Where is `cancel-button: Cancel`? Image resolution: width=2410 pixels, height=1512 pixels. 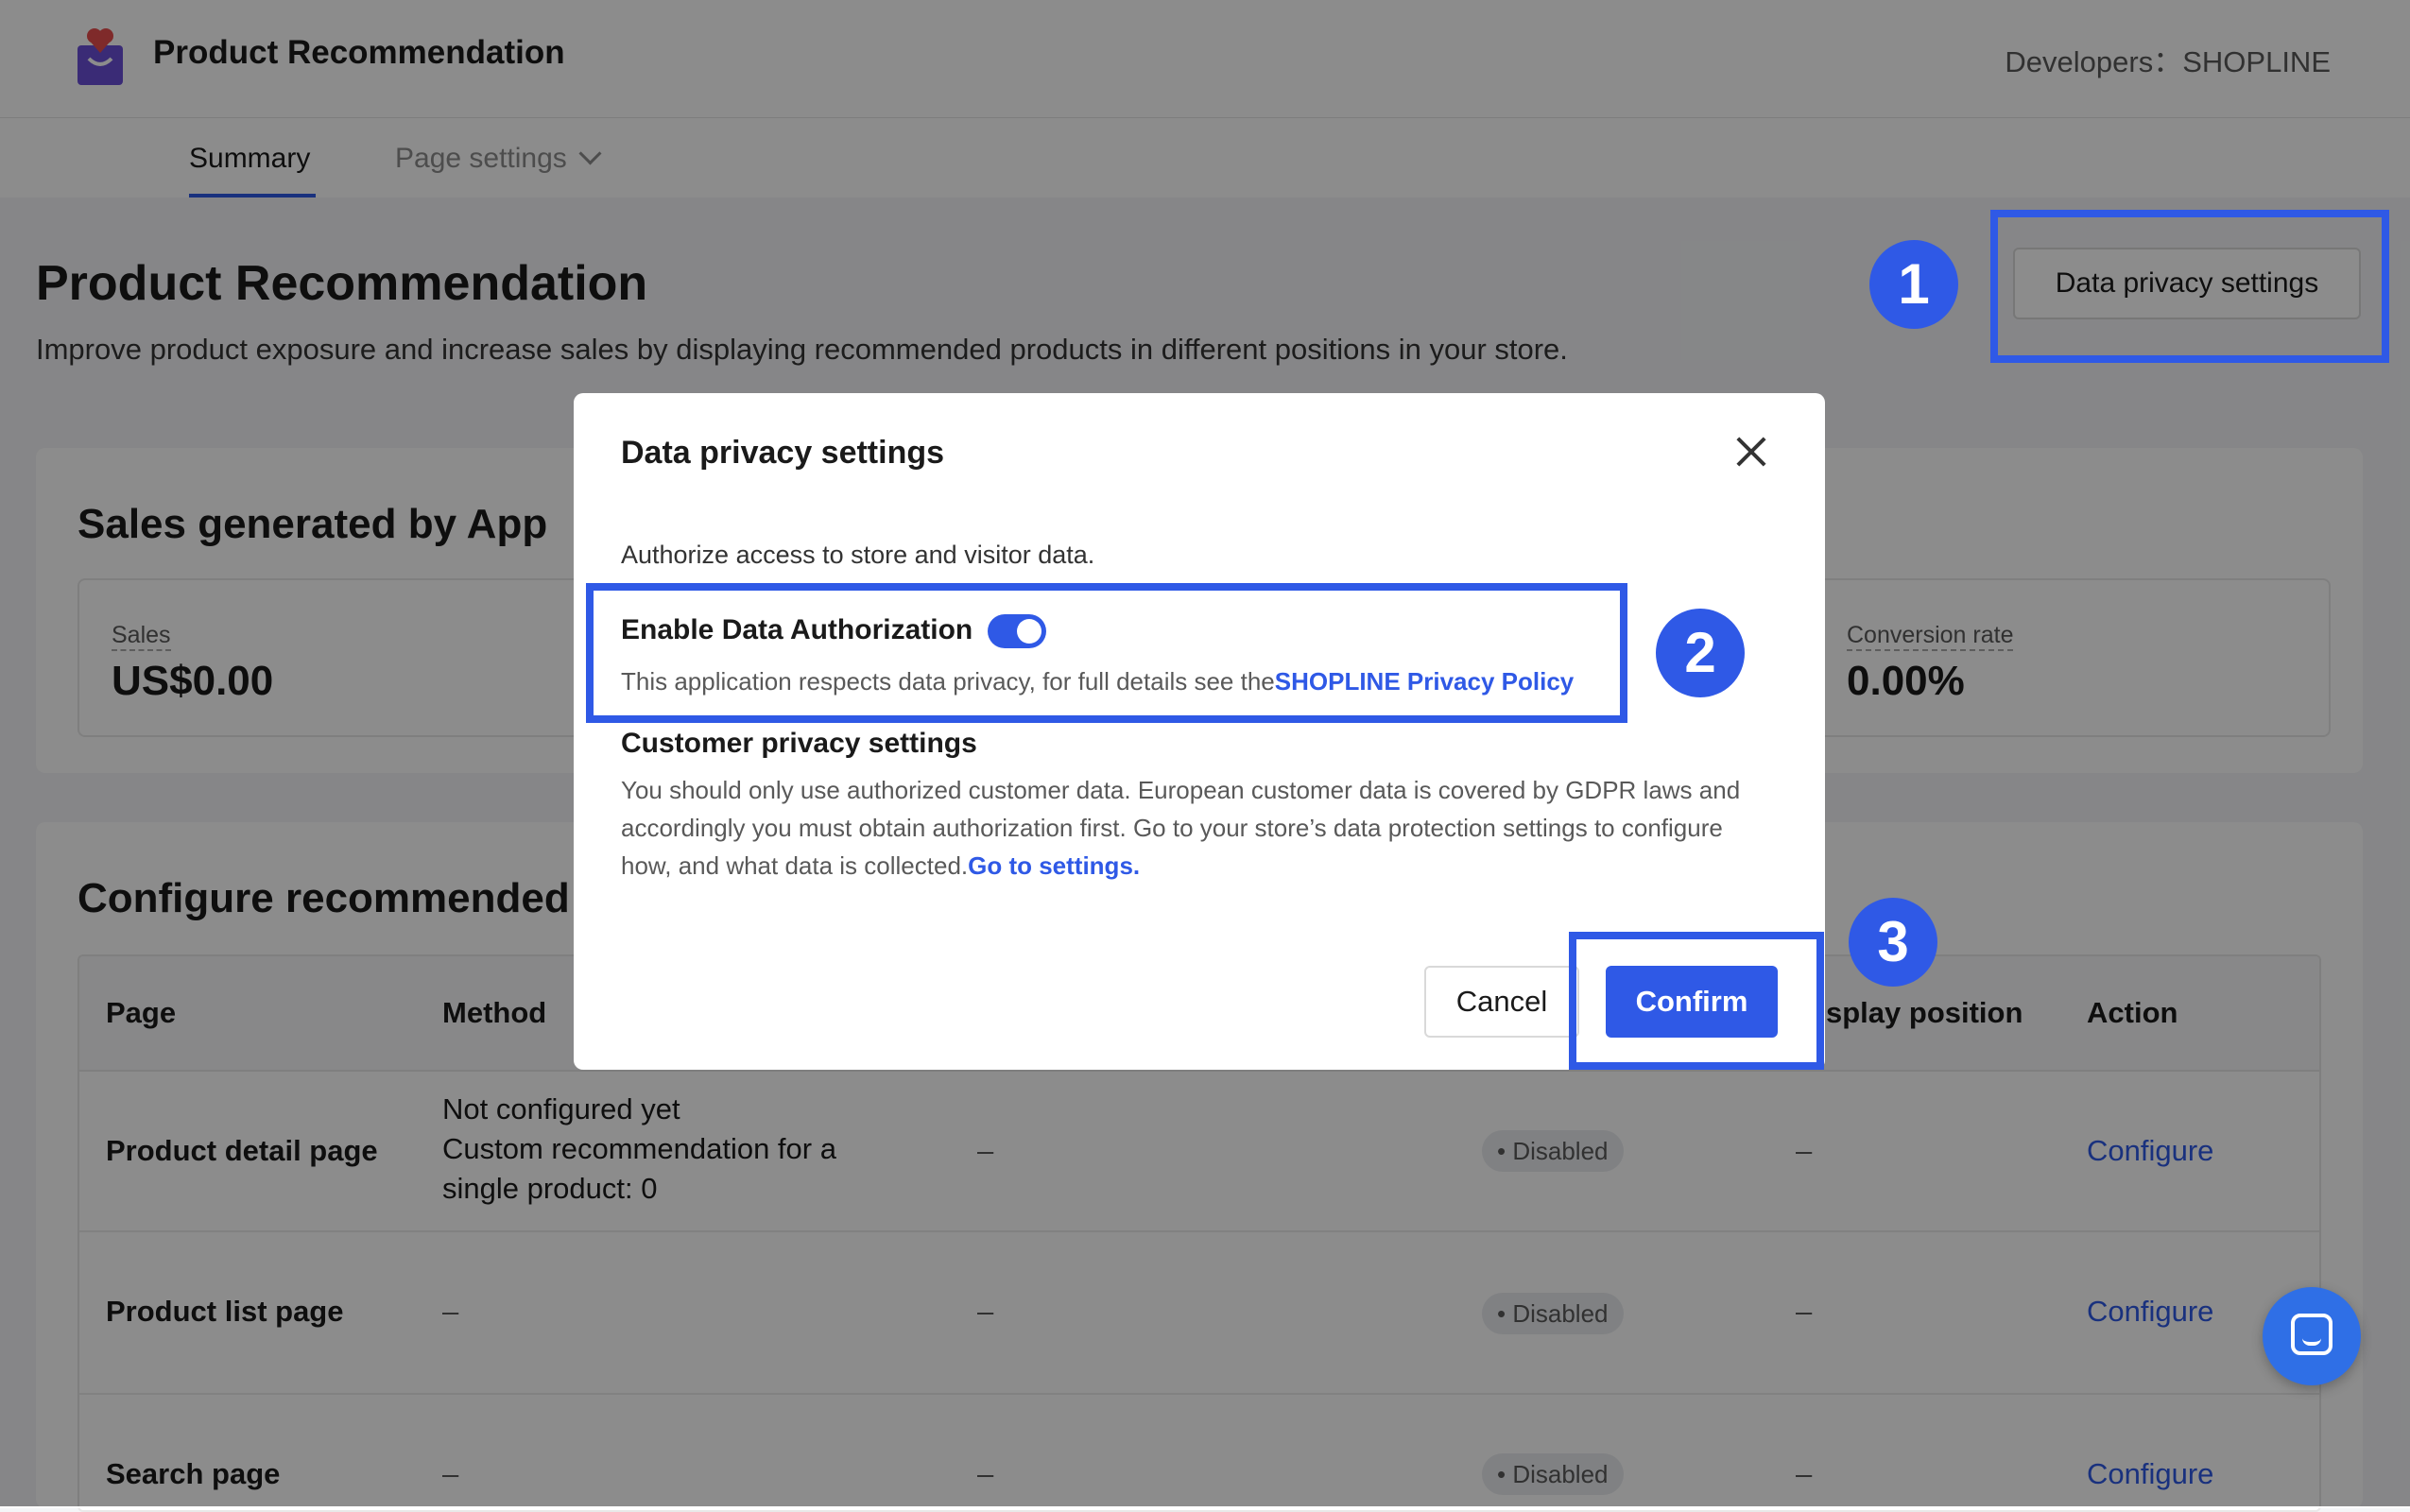
cancel-button: Cancel is located at coordinates (1501, 1002).